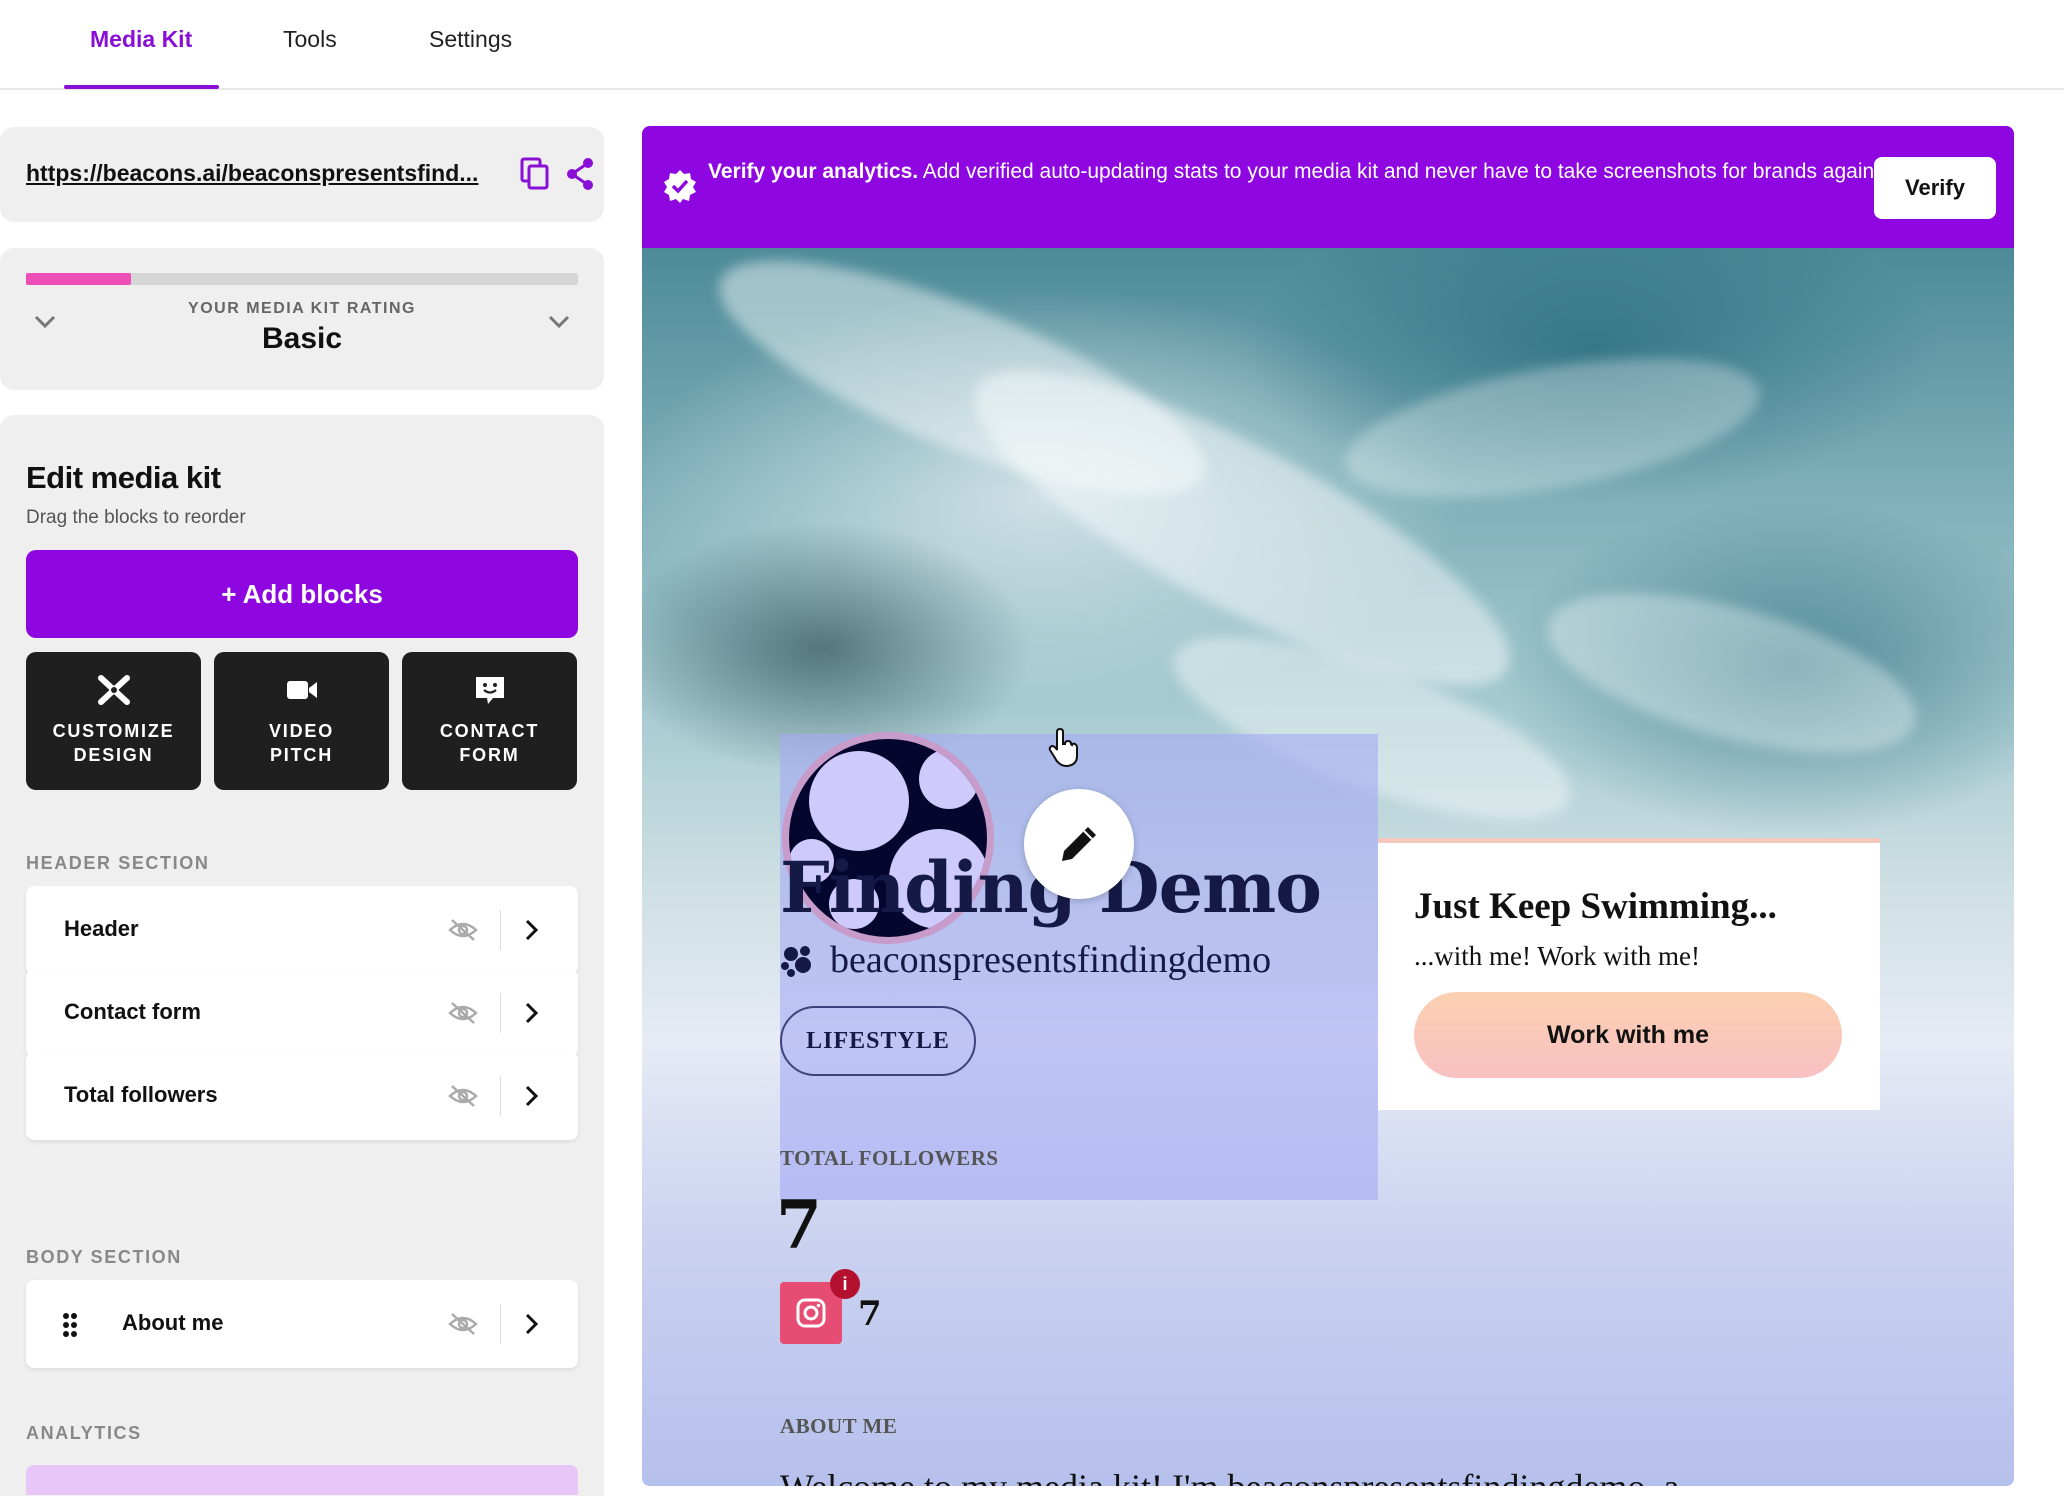 The width and height of the screenshot is (2064, 1496). What do you see at coordinates (302, 1324) in the screenshot?
I see `block-row-about-me: About me` at bounding box center [302, 1324].